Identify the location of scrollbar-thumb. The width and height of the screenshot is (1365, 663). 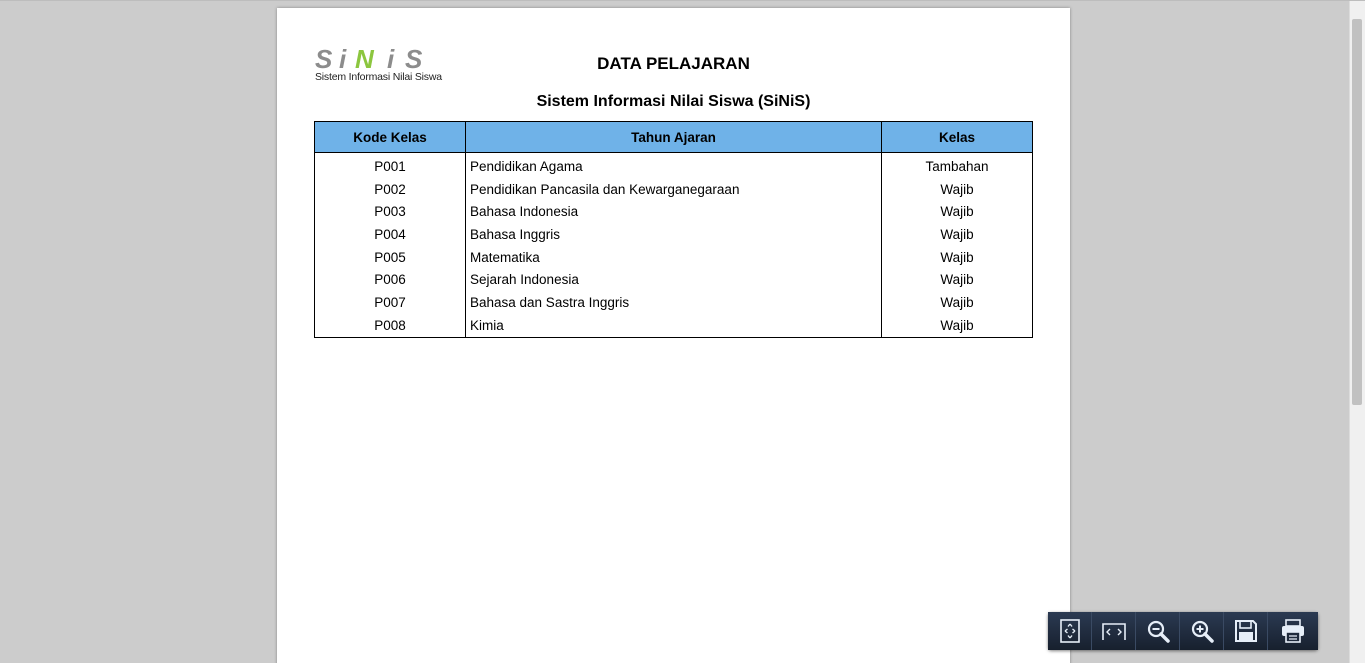
(1357, 212).